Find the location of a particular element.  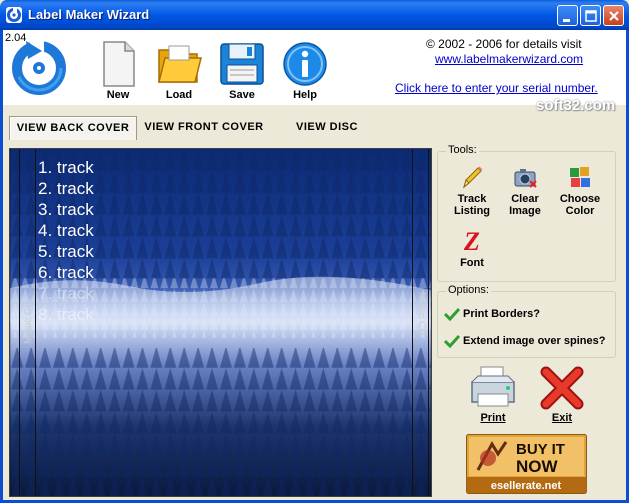

clear-image-label-1: Clear is located at coordinates (525, 199).